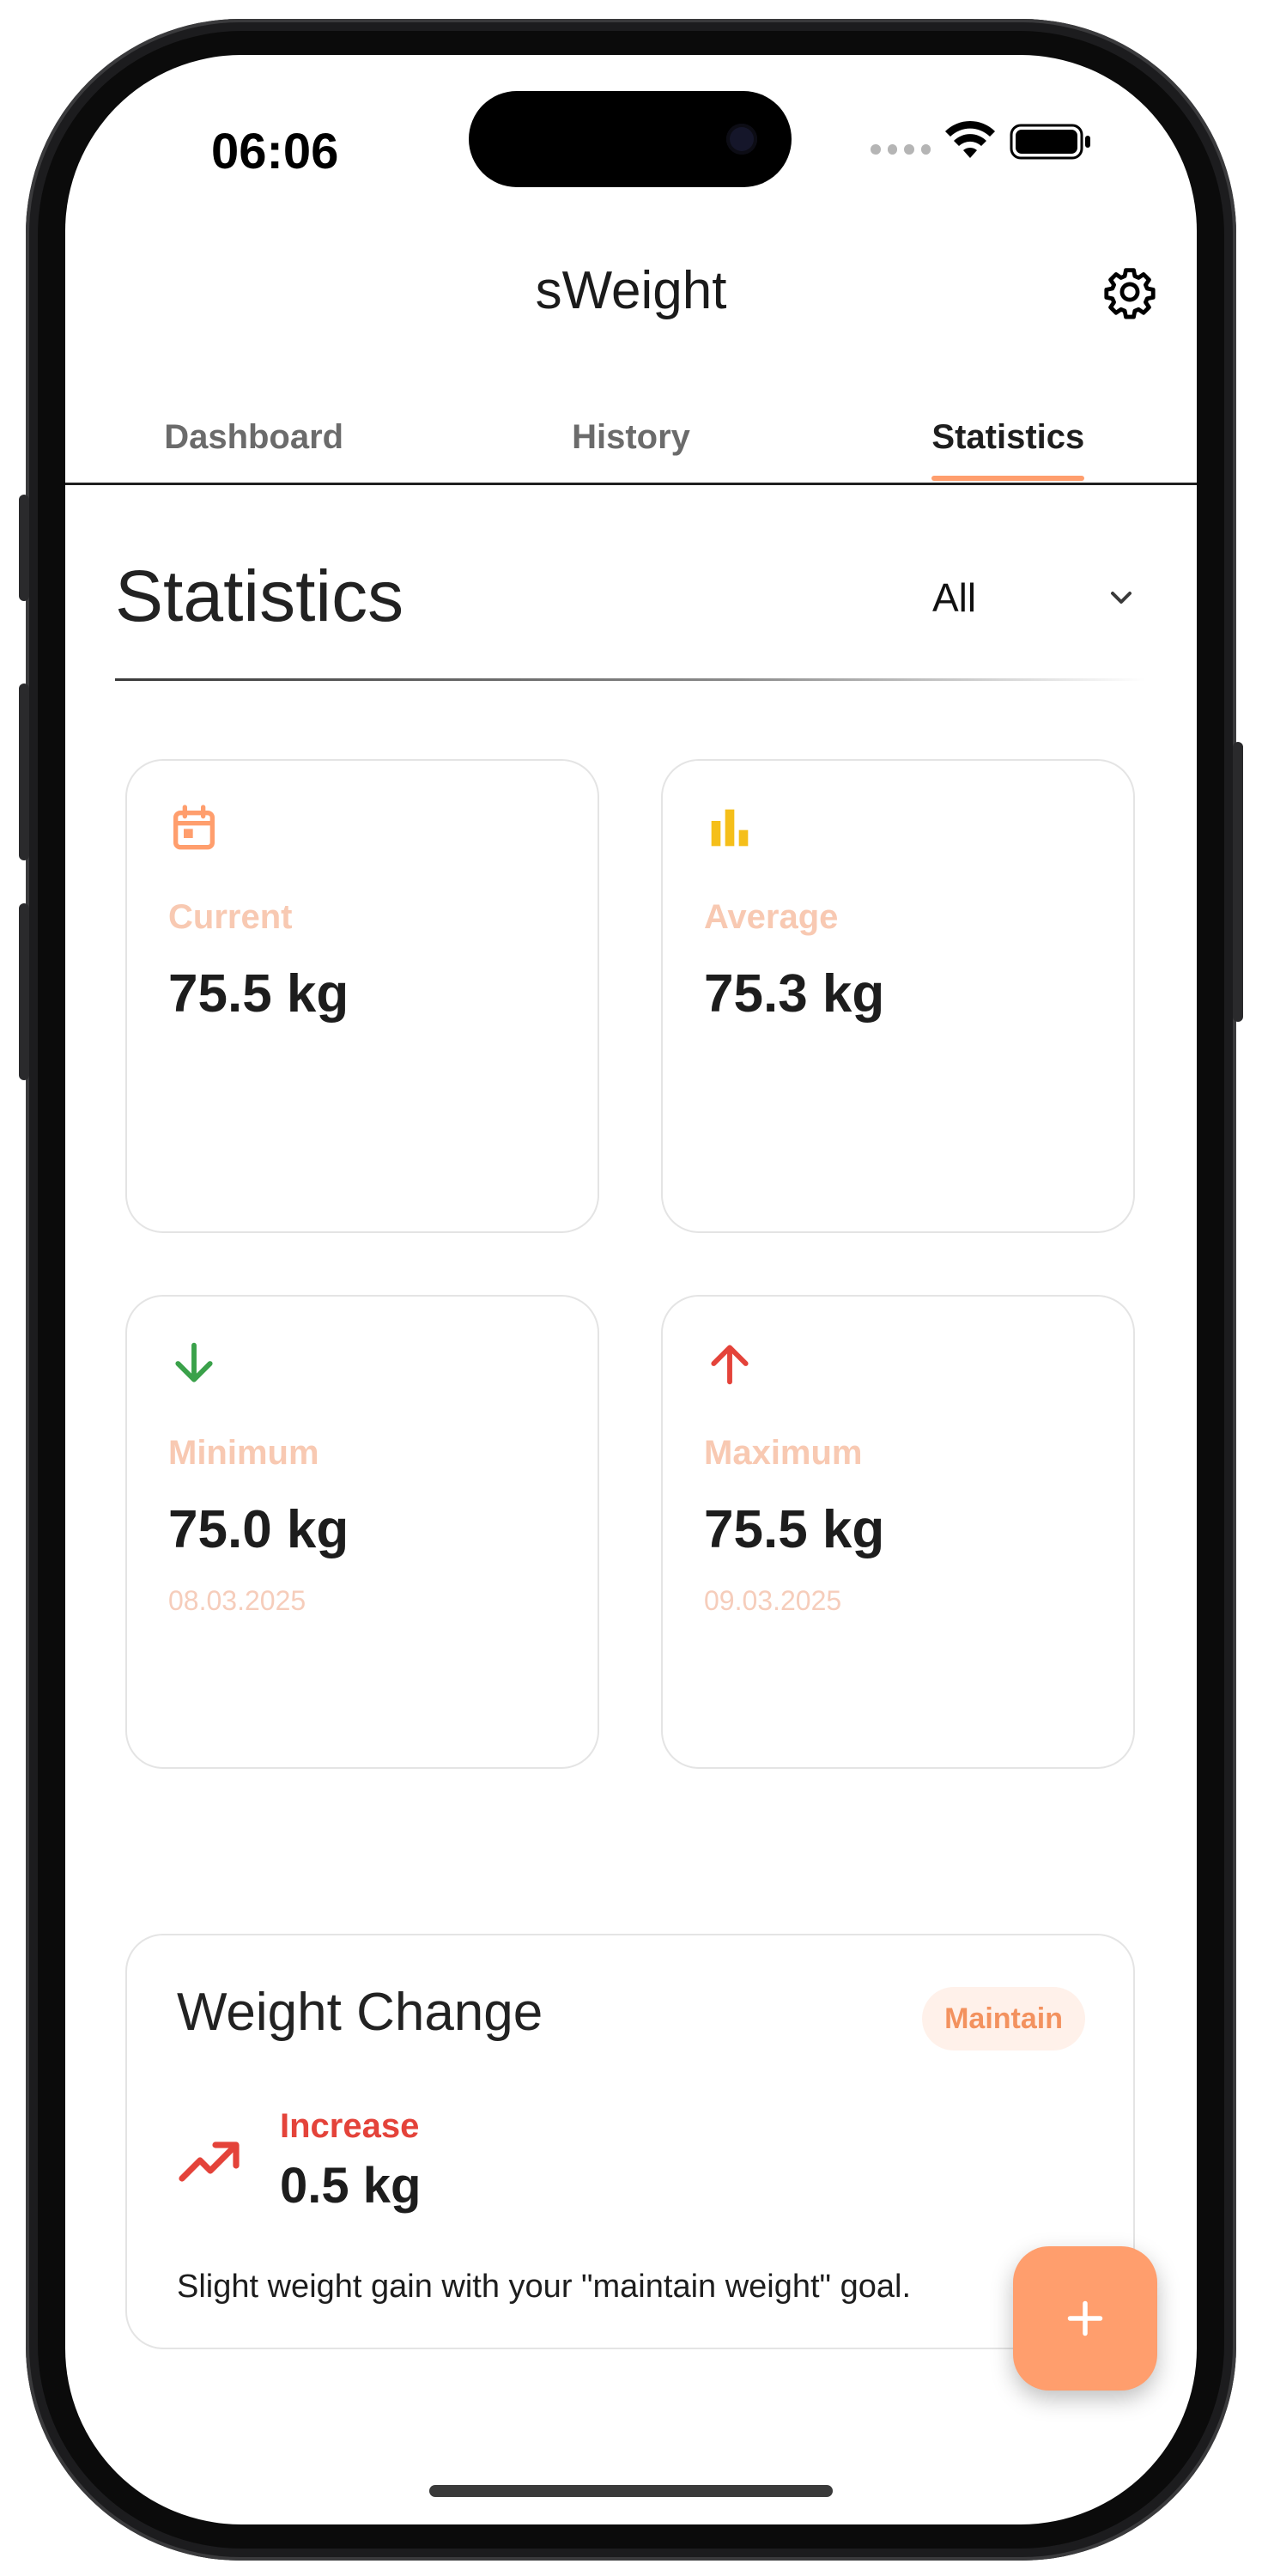 This screenshot has width=1262, height=2576. What do you see at coordinates (258, 1529) in the screenshot?
I see `stat-value: 75.0 kg` at bounding box center [258, 1529].